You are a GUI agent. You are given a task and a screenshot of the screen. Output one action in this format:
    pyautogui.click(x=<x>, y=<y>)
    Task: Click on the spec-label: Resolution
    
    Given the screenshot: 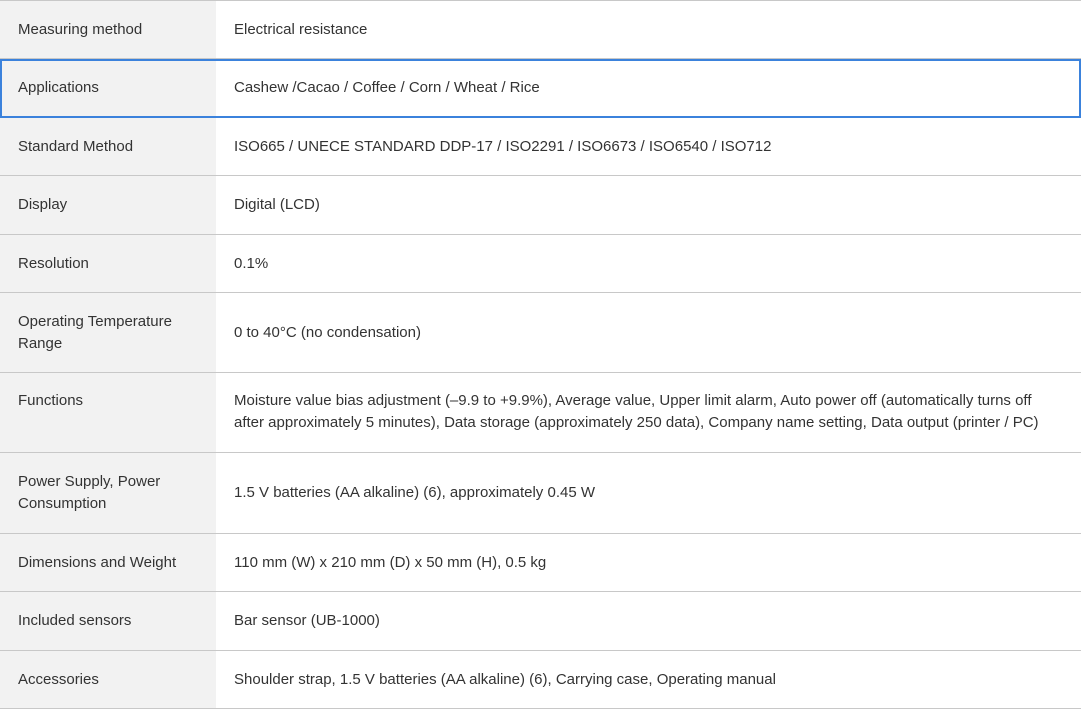 What is the action you would take?
    pyautogui.click(x=108, y=263)
    